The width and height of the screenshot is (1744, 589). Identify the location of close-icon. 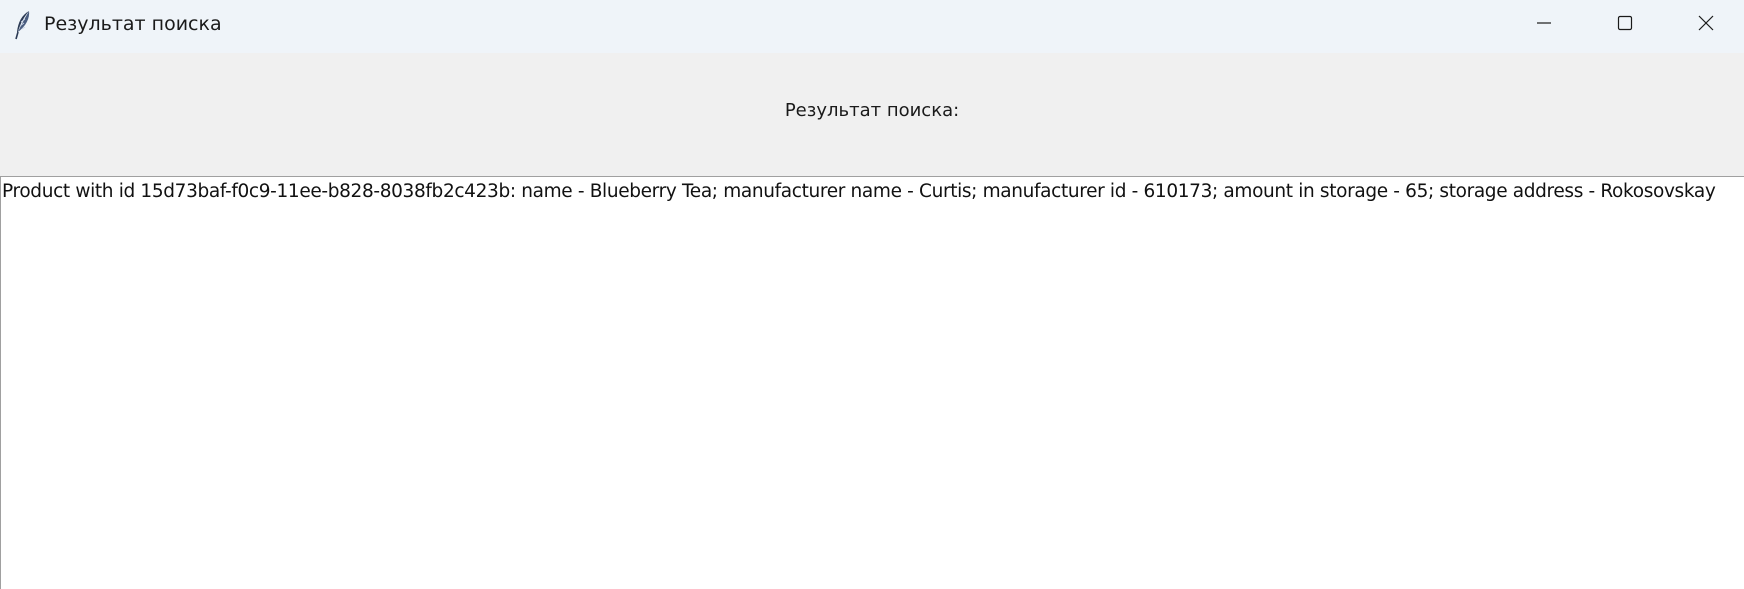
(1706, 25).